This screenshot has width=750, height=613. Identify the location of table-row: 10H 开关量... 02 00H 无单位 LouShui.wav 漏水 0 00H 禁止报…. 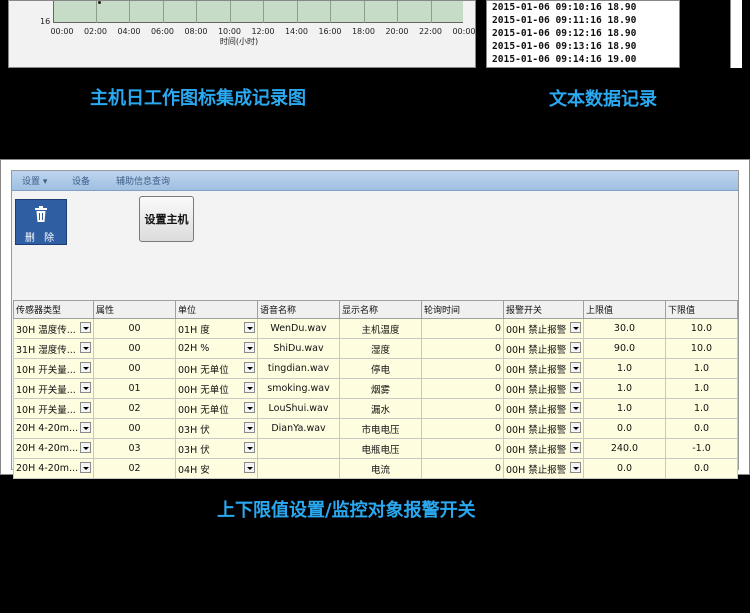
(375, 408).